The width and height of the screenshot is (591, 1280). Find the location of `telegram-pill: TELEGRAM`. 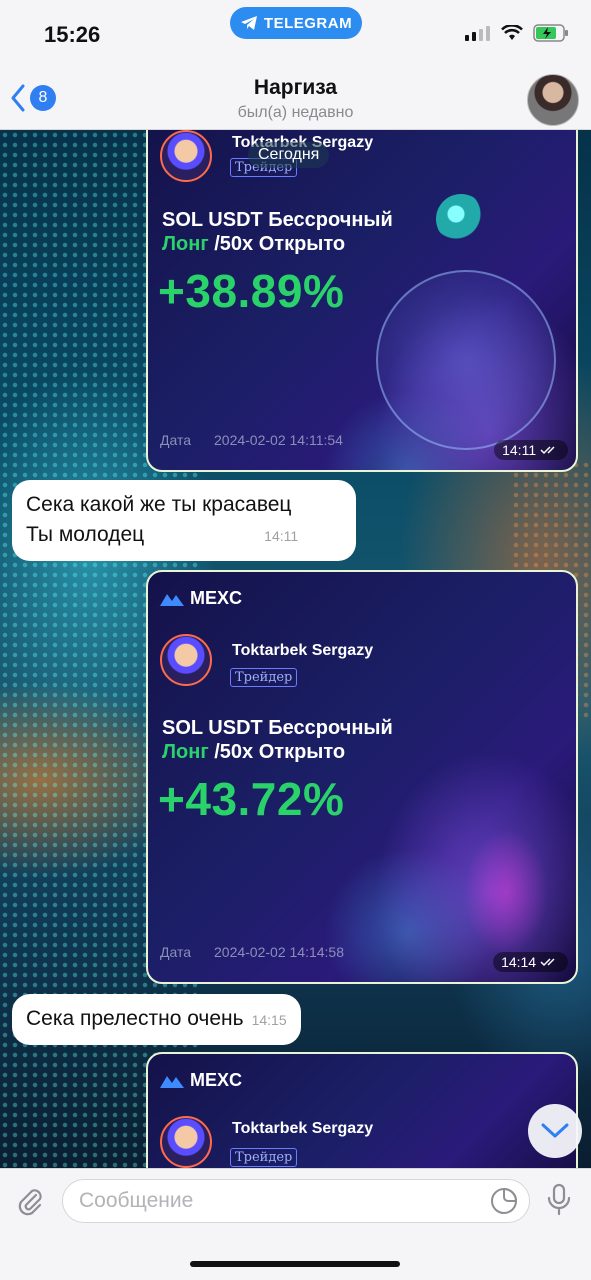

telegram-pill: TELEGRAM is located at coordinates (296, 23).